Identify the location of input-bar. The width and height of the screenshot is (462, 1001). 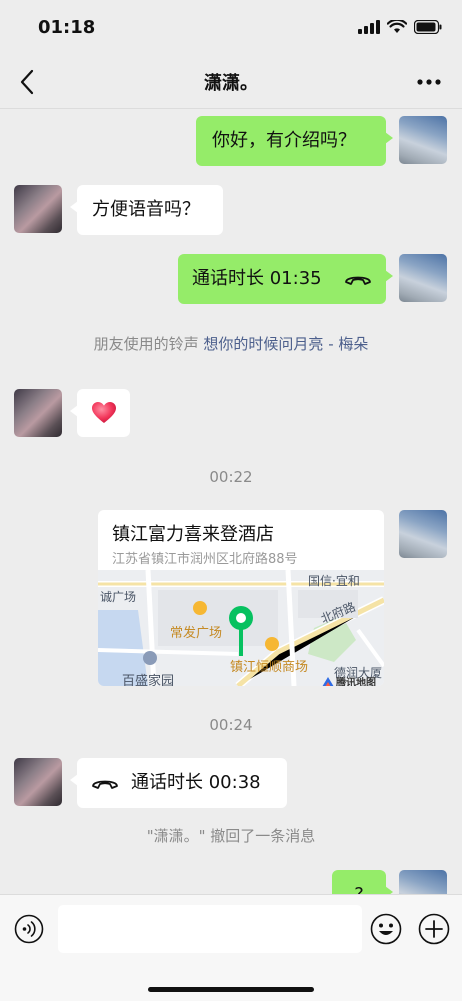
(231, 947).